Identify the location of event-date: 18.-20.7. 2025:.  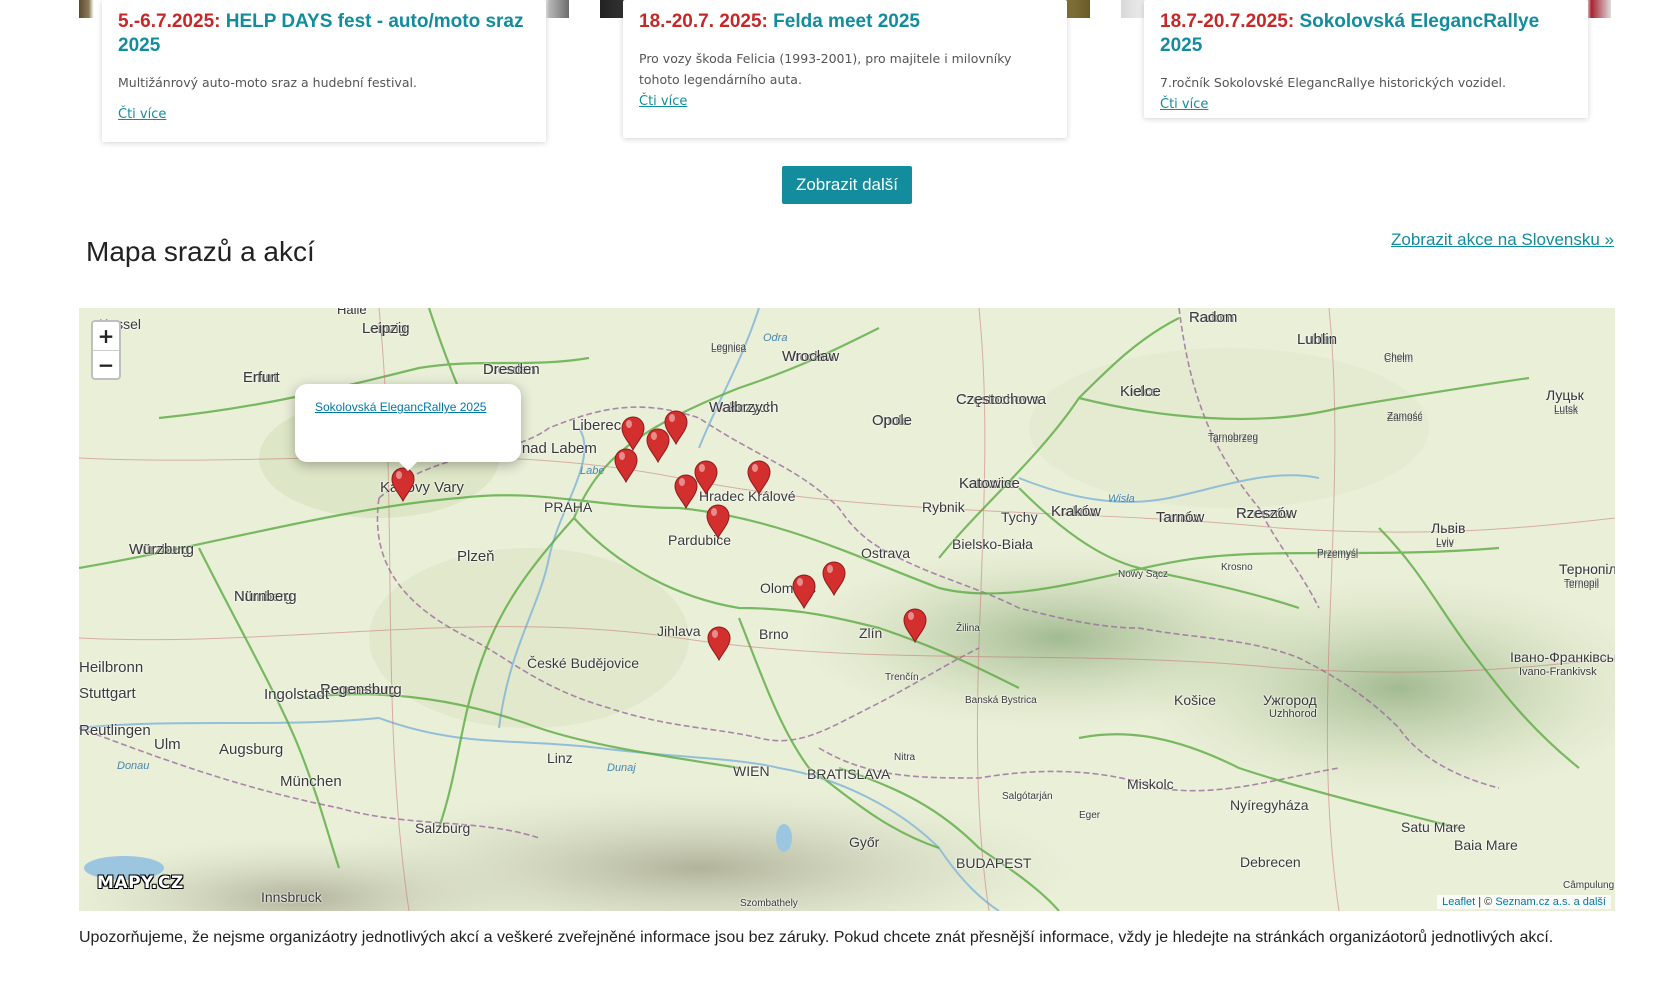
(703, 21).